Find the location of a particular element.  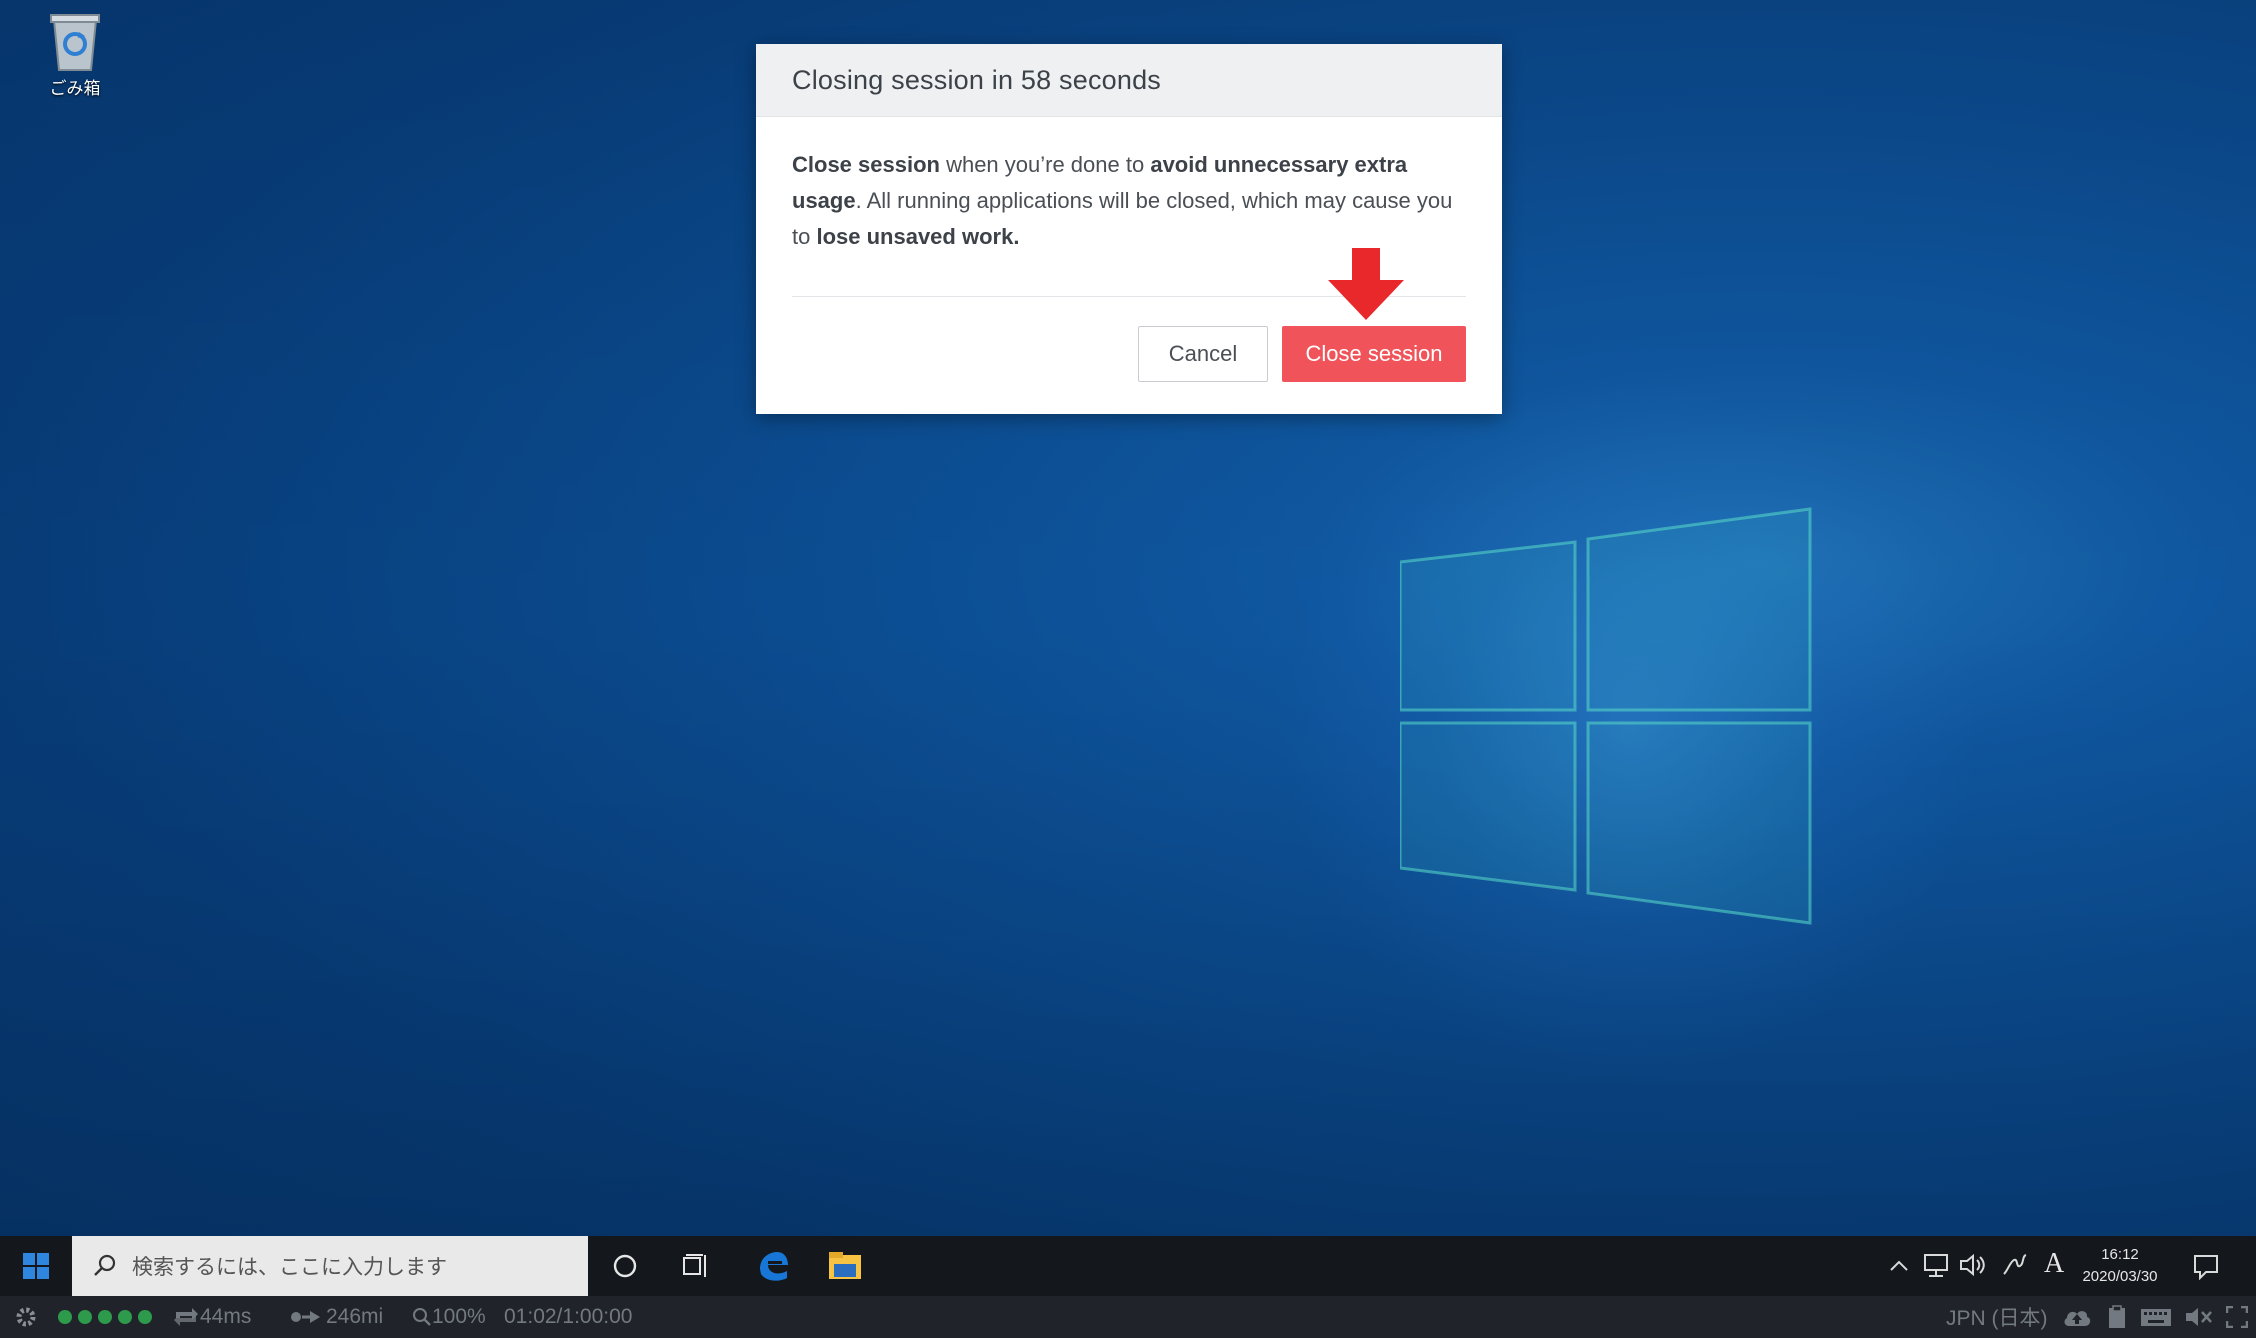

zoom-indicator: 100% is located at coordinates (449, 1317).